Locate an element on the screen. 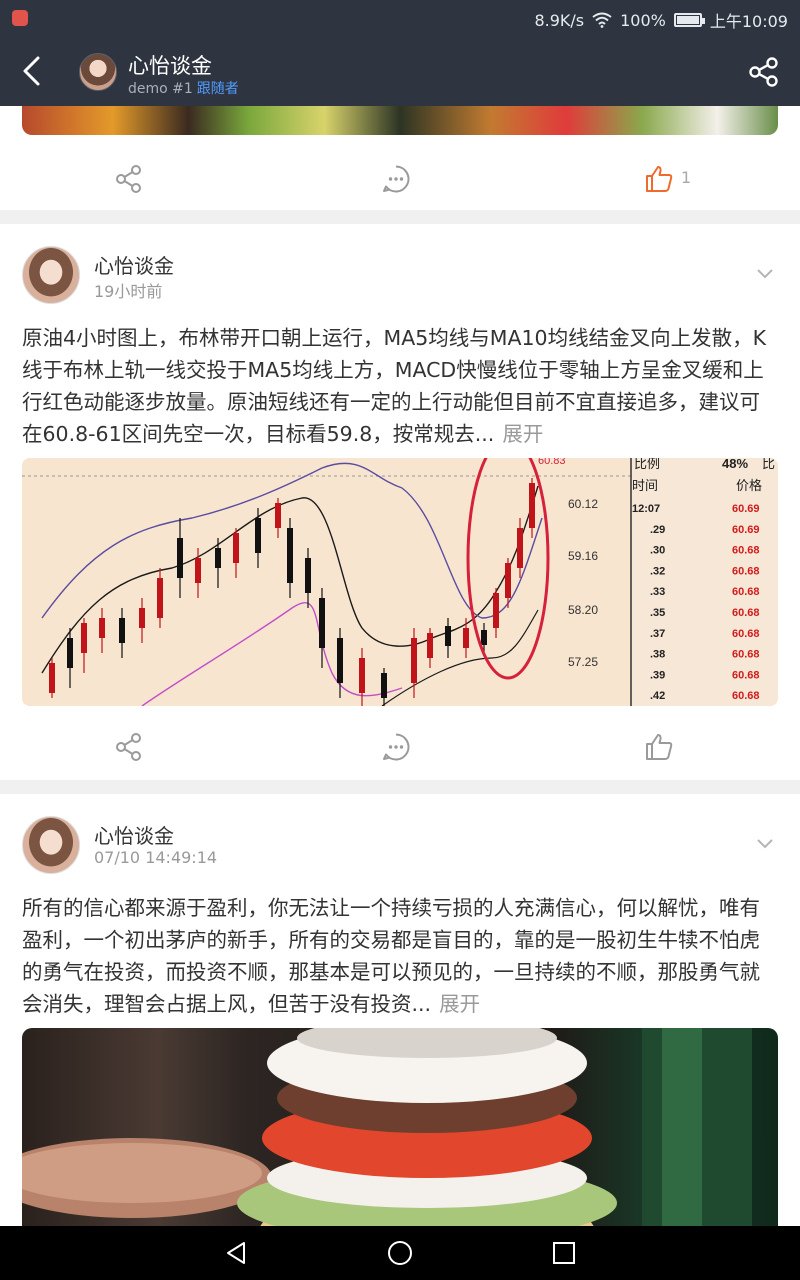 Image resolution: width=800 pixels, height=1280 pixels. price-row-time: .33 is located at coordinates (657, 592).